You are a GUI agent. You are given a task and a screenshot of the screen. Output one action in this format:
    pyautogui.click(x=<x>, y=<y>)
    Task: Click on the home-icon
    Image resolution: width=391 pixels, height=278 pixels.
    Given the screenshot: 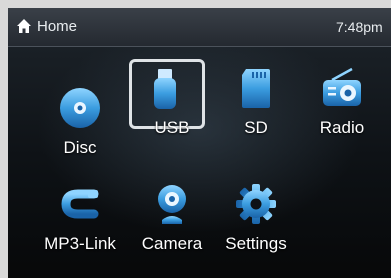 What is the action you would take?
    pyautogui.click(x=24, y=26)
    